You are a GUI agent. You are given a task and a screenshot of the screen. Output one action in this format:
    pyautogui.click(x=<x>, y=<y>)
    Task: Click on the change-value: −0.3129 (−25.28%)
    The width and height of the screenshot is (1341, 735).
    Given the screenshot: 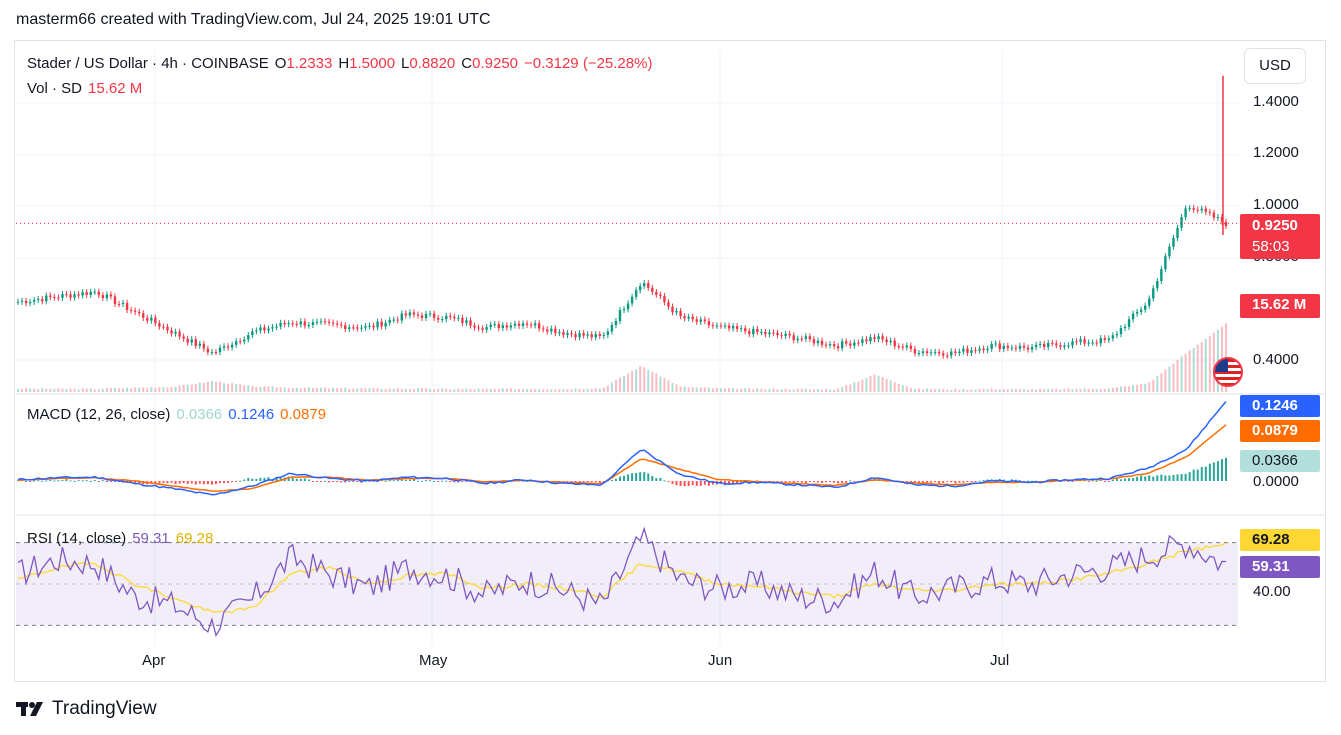 What is the action you would take?
    pyautogui.click(x=588, y=63)
    